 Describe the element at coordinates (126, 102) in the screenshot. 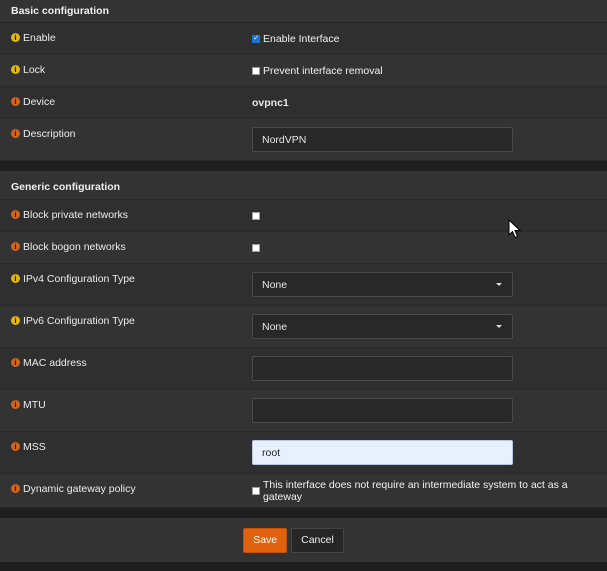

I see `label-cell-device: i Device` at that location.